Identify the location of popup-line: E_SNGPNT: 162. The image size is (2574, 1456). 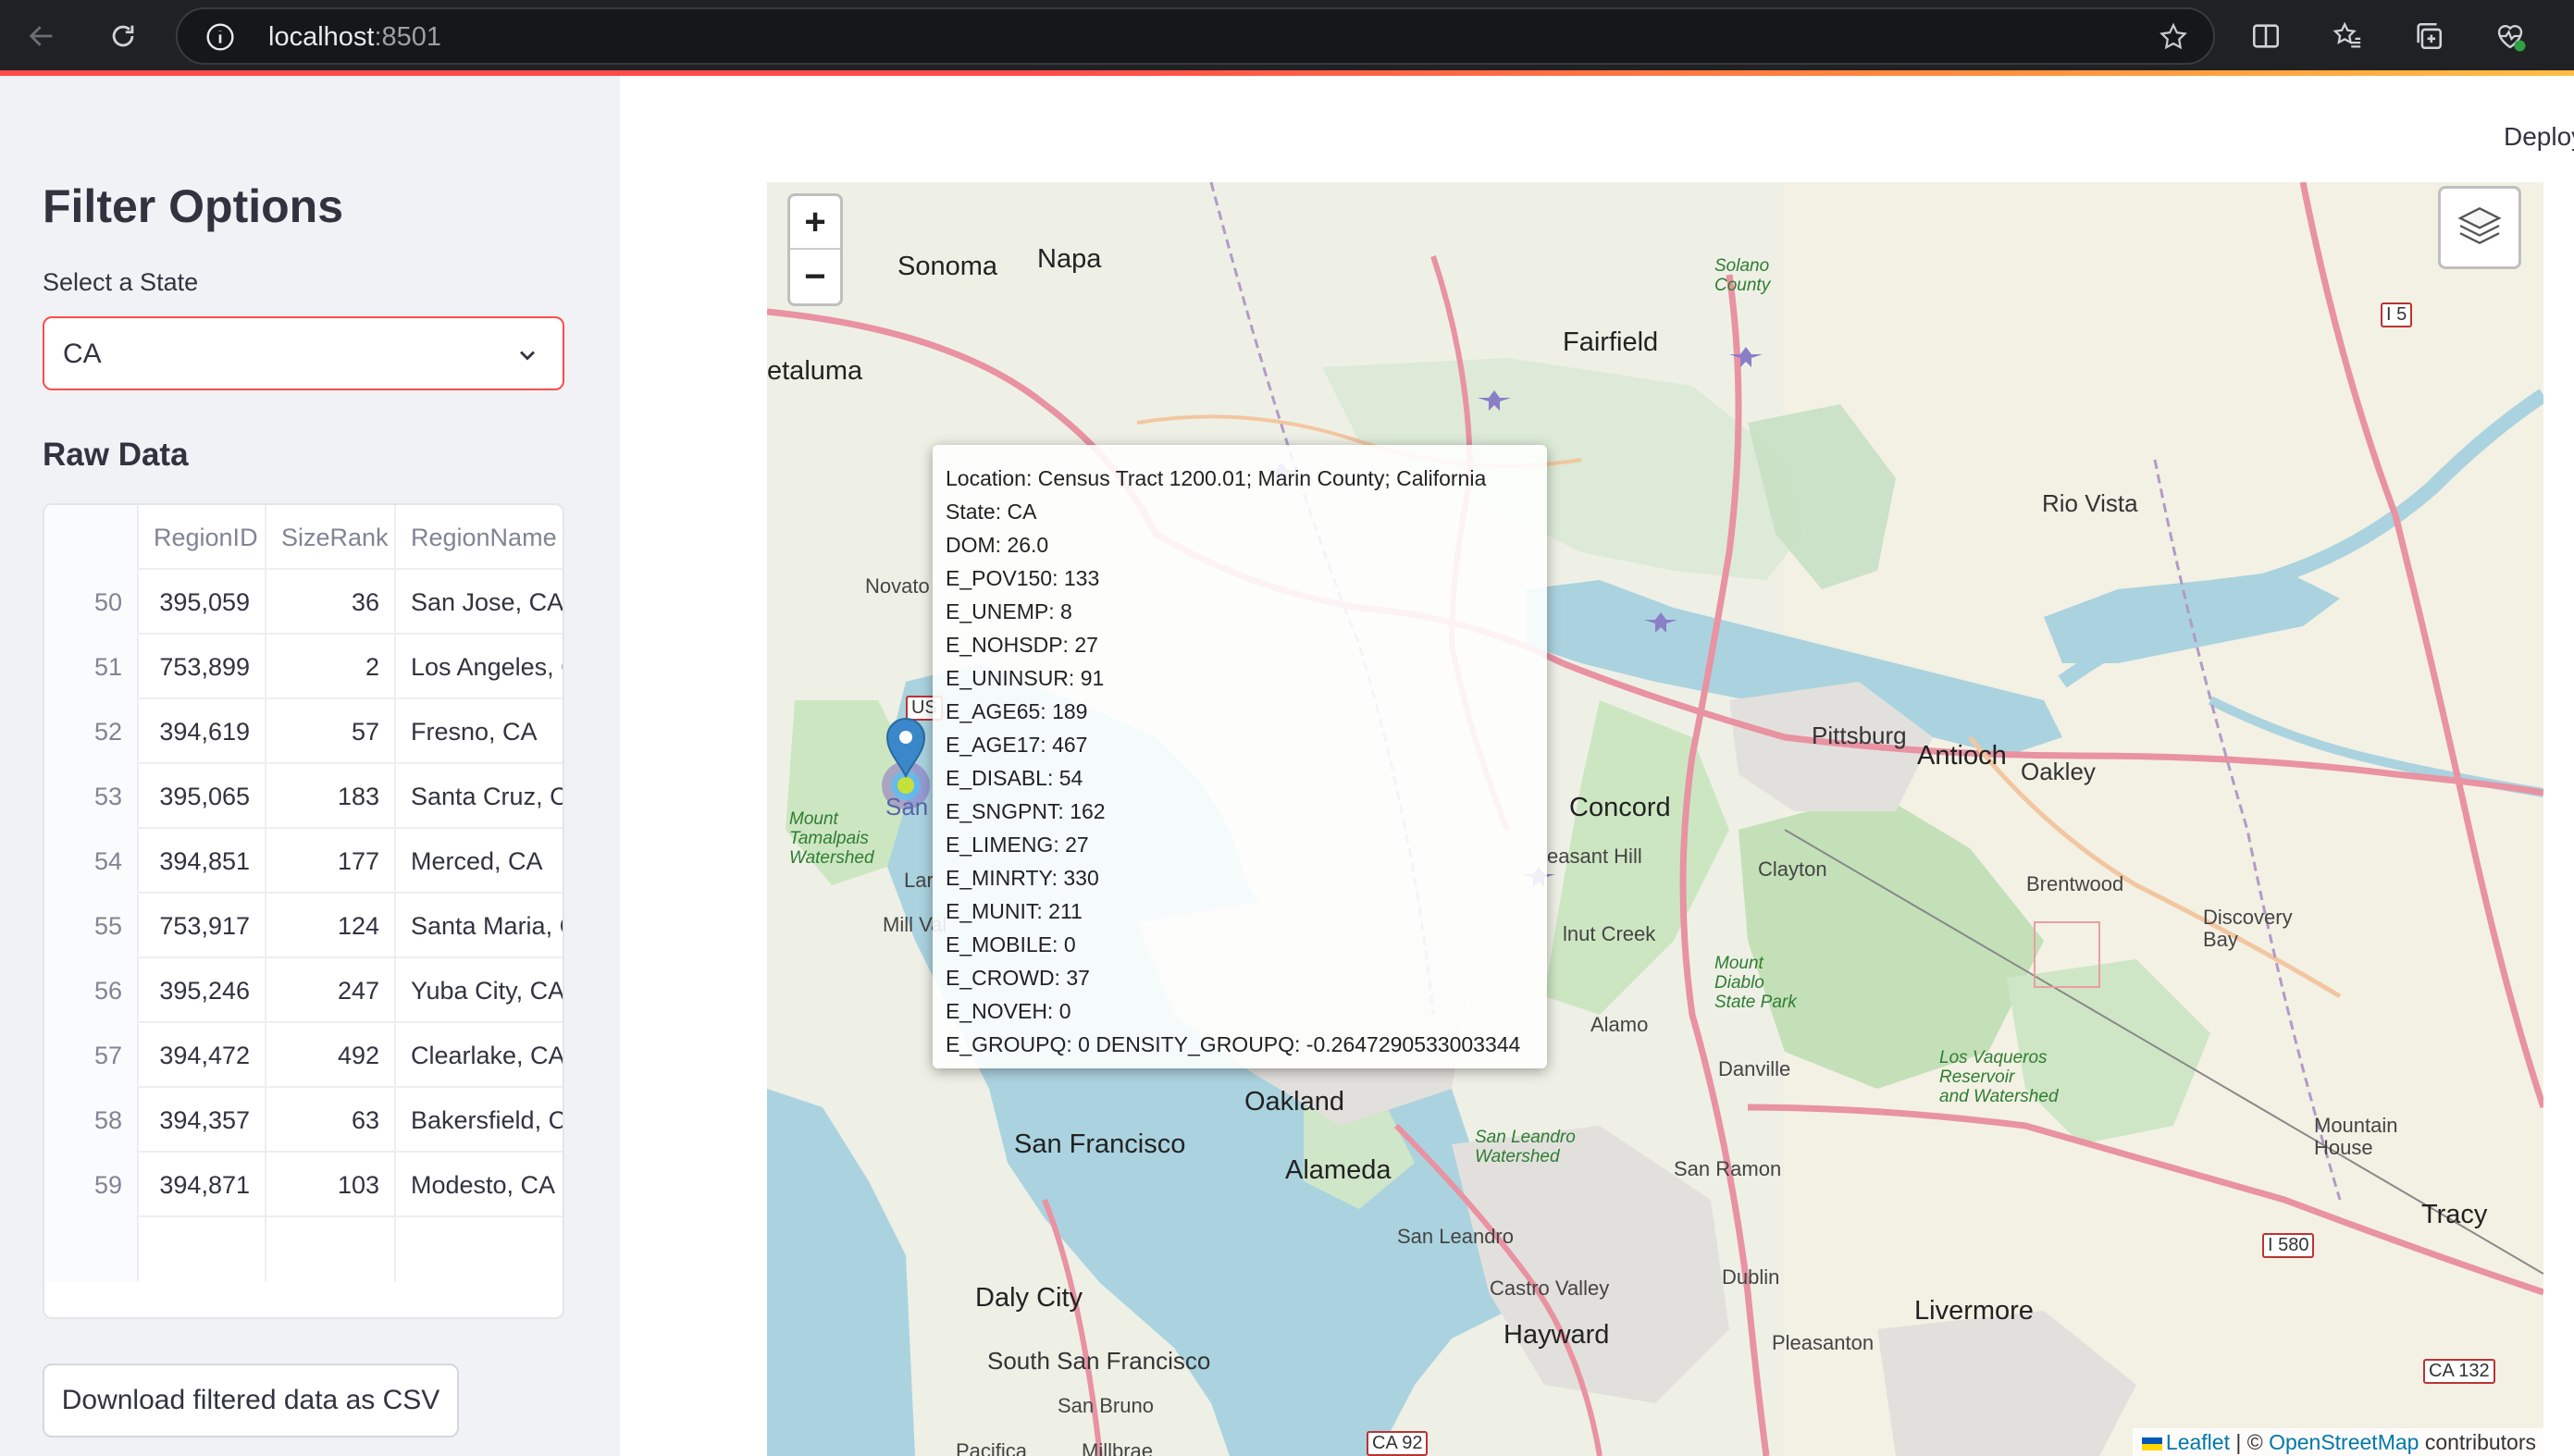
(1026, 811).